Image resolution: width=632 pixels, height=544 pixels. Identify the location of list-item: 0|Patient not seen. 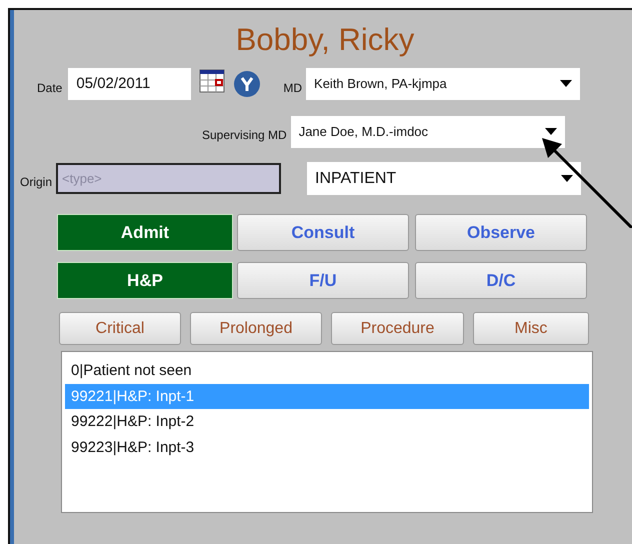
(327, 371).